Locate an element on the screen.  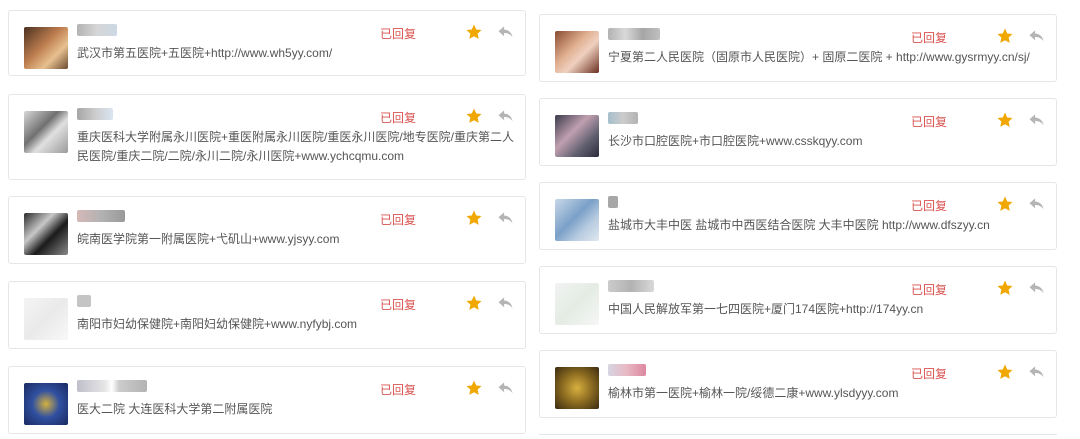
next-card-edge is located at coordinates (798, 434).